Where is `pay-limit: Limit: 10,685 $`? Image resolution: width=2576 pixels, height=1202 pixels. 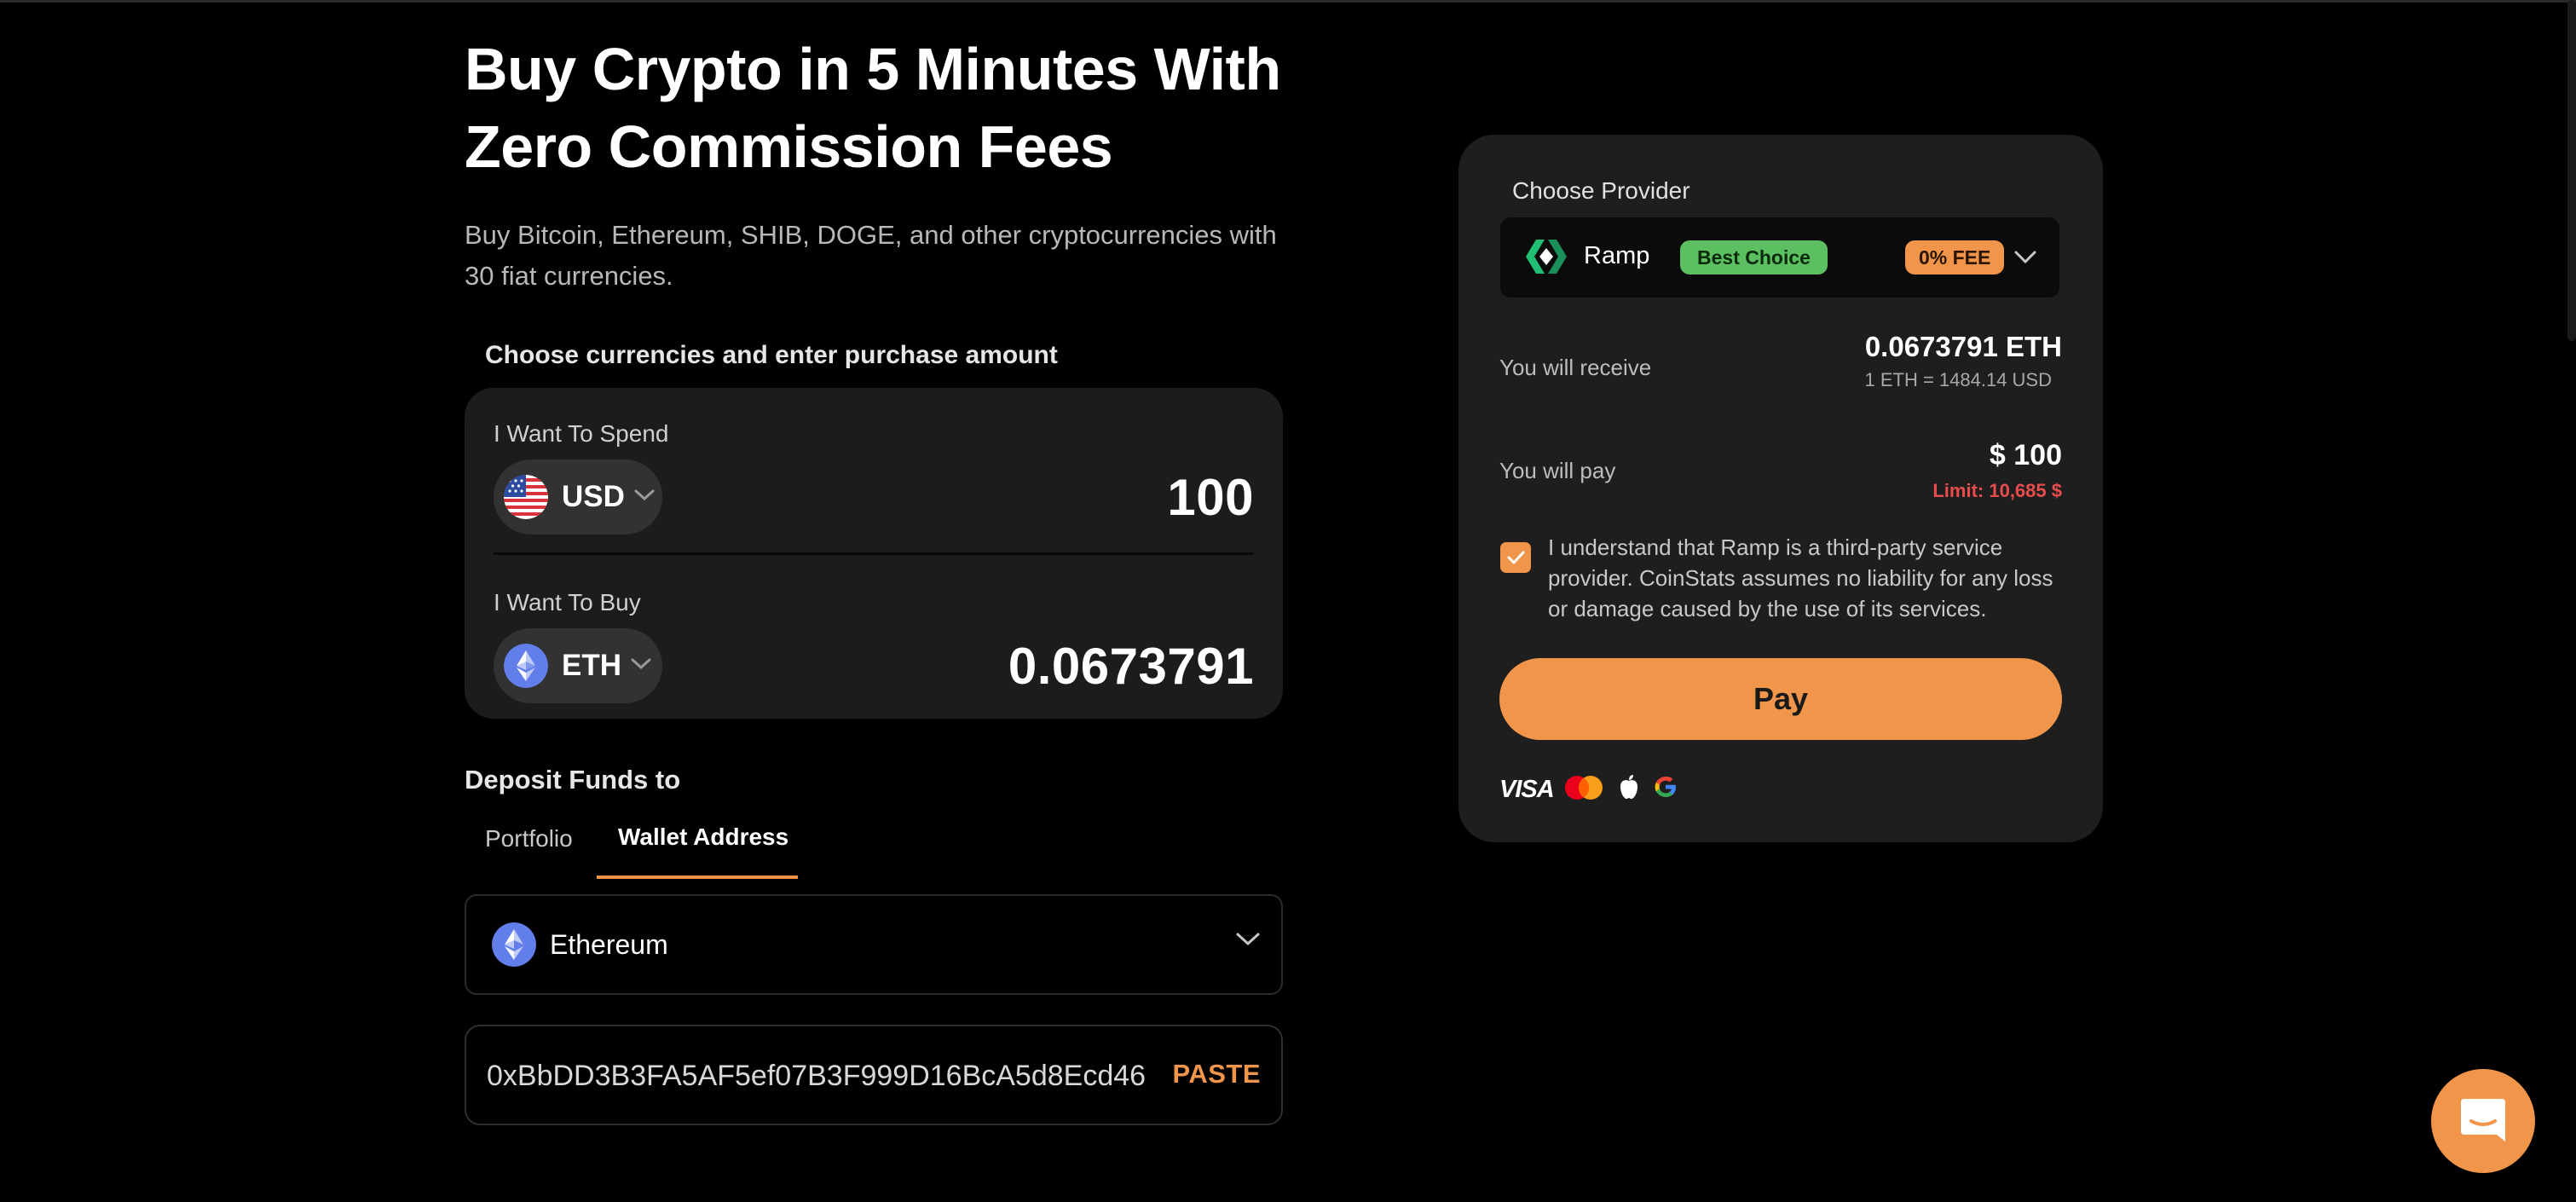 pay-limit: Limit: 10,685 $ is located at coordinates (1997, 490).